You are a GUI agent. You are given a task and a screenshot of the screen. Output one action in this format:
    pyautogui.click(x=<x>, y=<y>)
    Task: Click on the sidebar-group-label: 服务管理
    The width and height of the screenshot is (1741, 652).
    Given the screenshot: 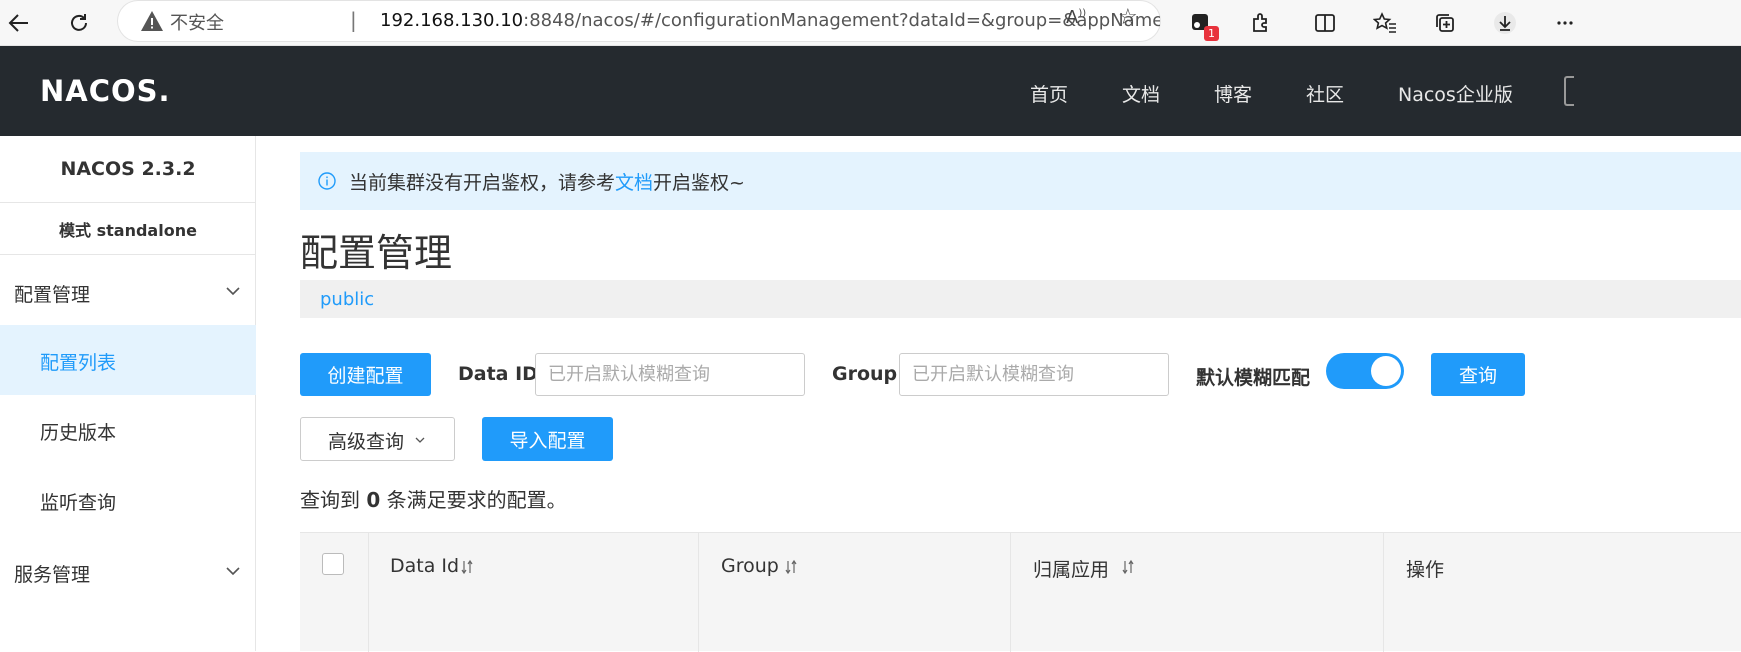 What is the action you would take?
    pyautogui.click(x=52, y=575)
    